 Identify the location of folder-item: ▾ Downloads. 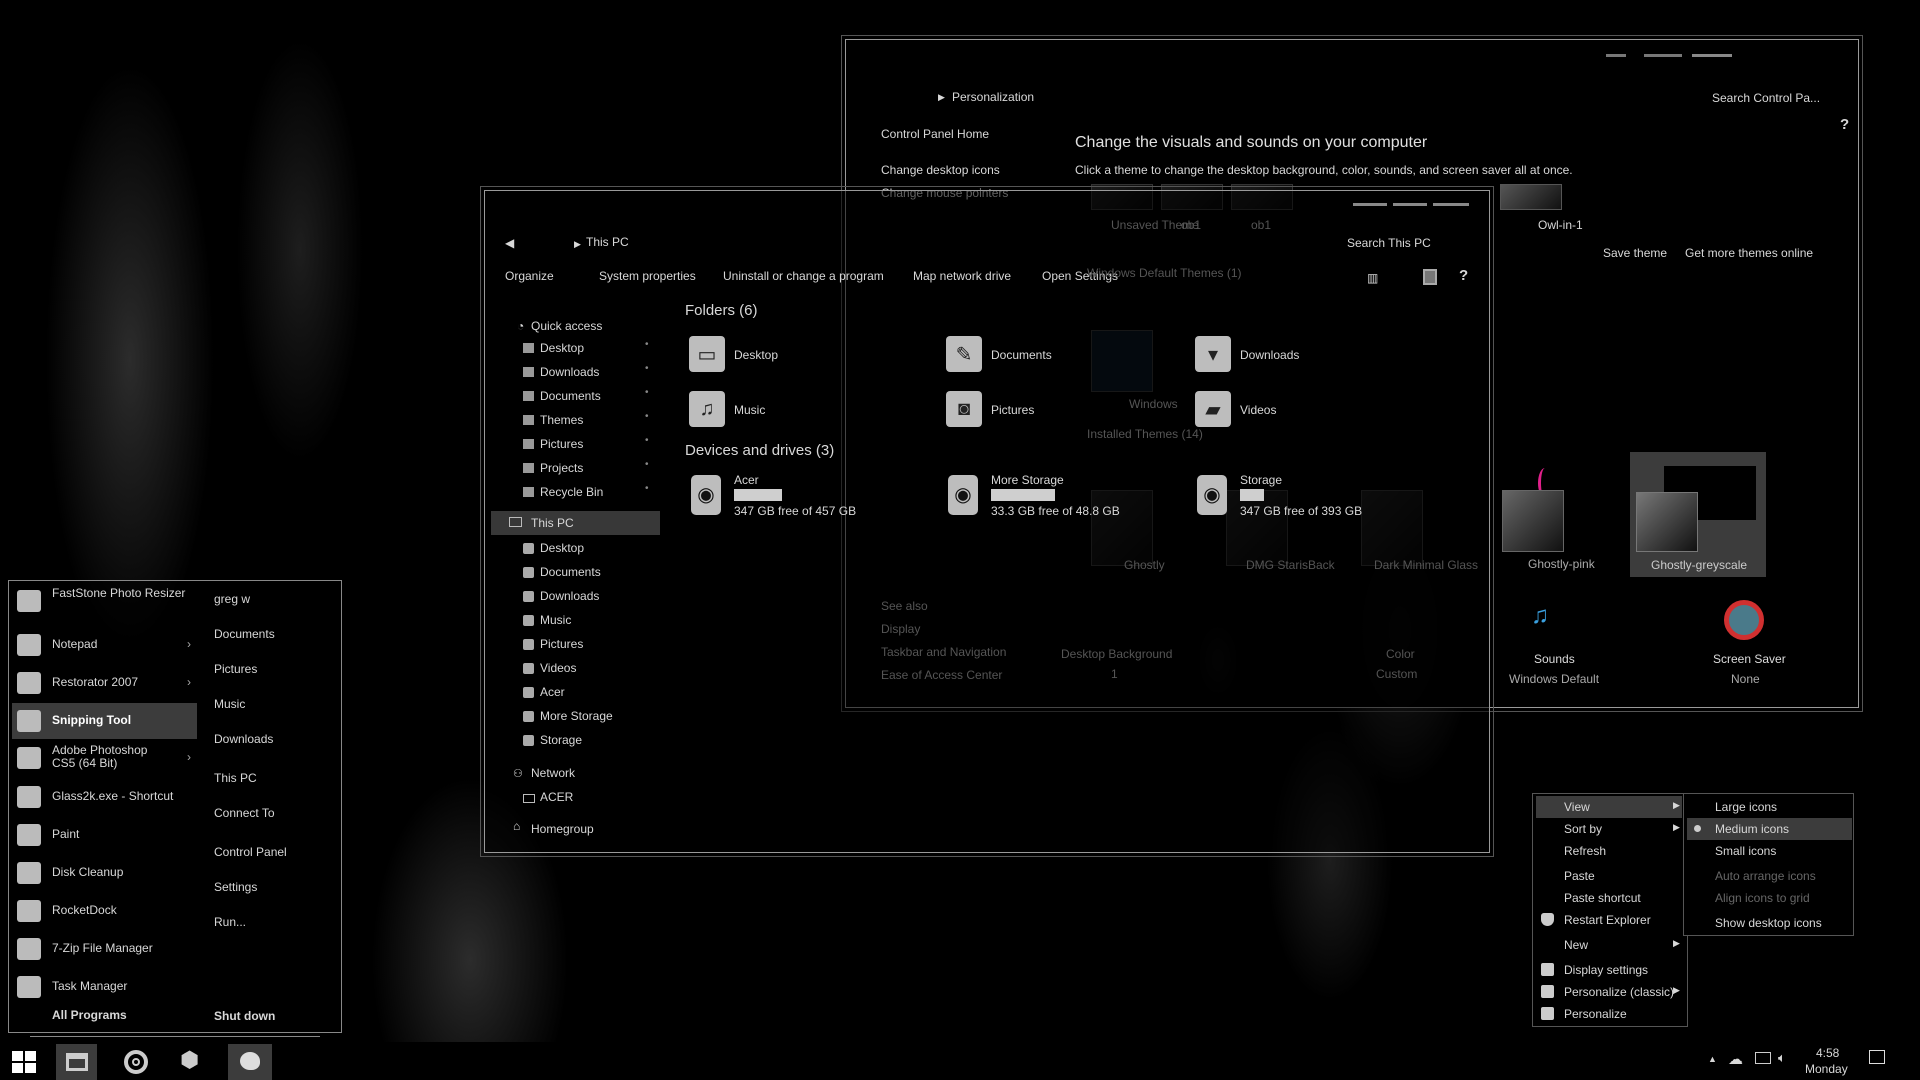
(1295, 356).